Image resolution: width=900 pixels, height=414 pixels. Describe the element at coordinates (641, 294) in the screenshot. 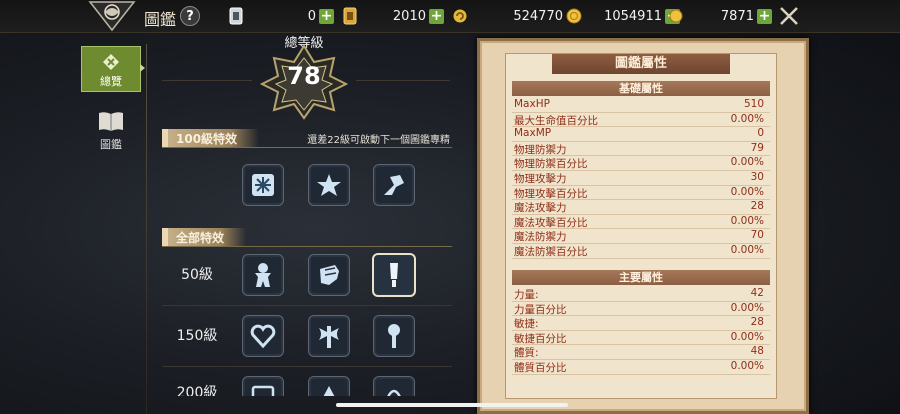

I see `attribute-row: 力量: 42` at that location.